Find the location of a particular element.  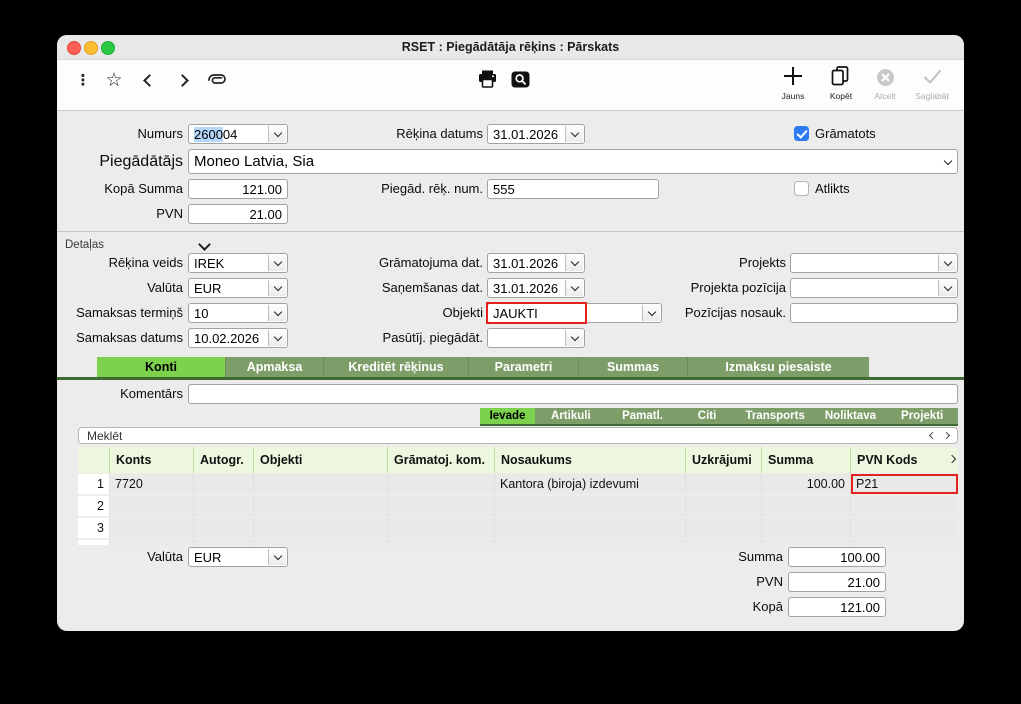

attachment-icon is located at coordinates (217, 80).